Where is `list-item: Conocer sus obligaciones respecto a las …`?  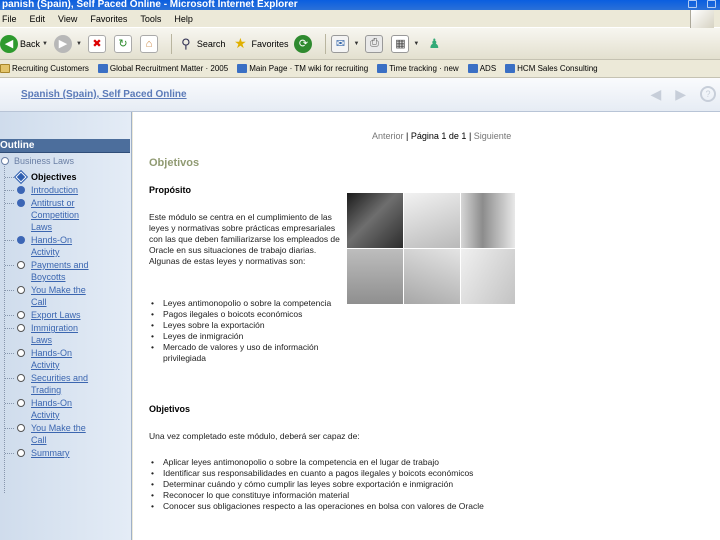 list-item: Conocer sus obligaciones respecto a las … is located at coordinates (349, 506).